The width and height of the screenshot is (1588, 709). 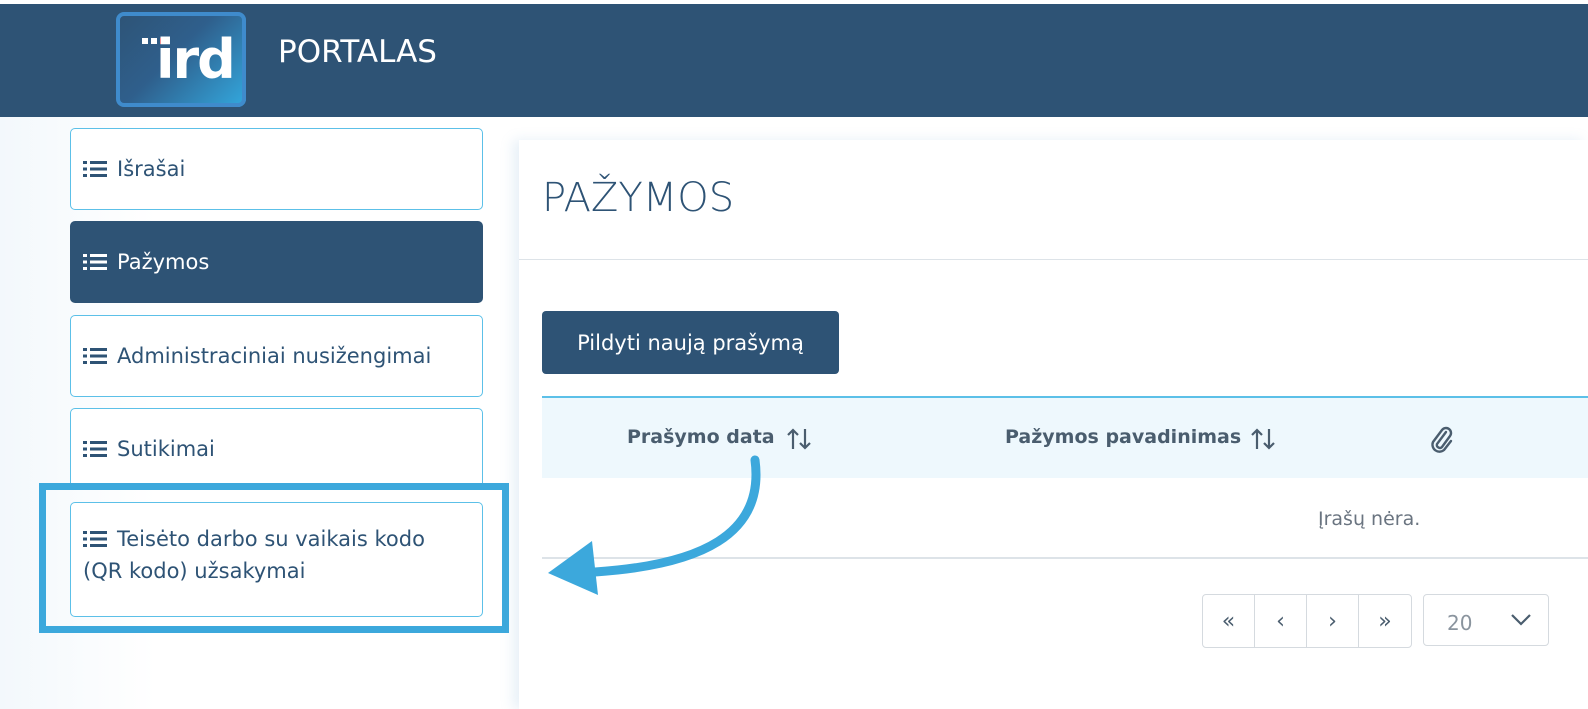 What do you see at coordinates (1281, 621) in the screenshot?
I see `prev-page-button: ‹` at bounding box center [1281, 621].